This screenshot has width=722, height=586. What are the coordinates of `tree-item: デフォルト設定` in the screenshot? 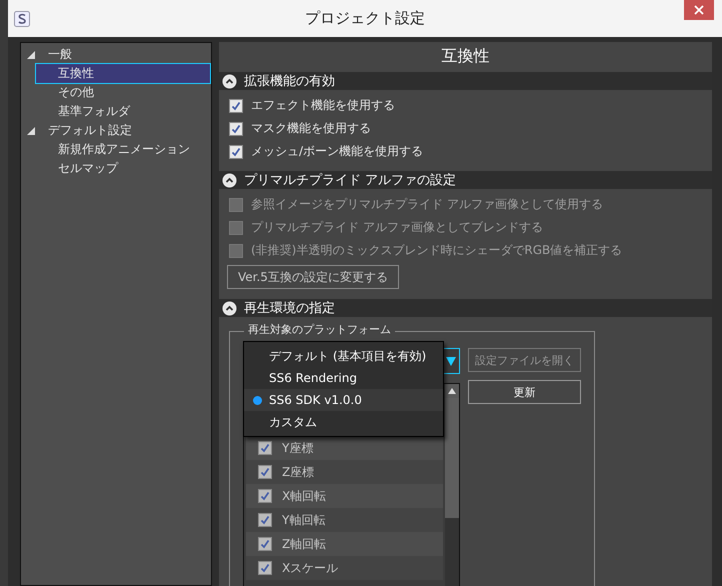 It's located at (90, 130).